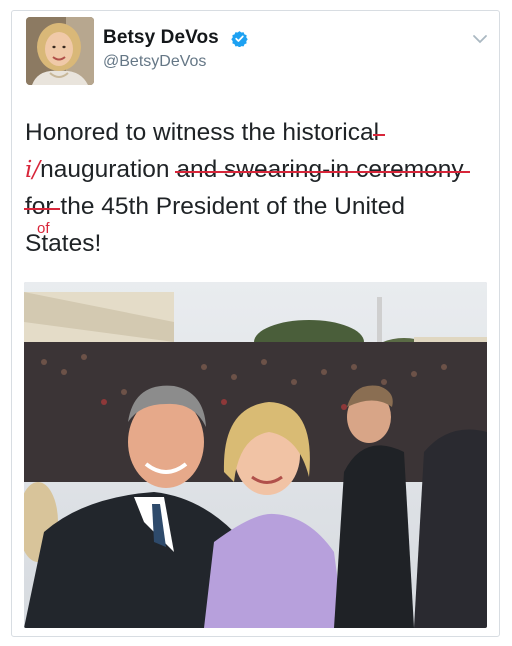  What do you see at coordinates (199, 132) in the screenshot?
I see `tweet-text-segment: Honored to witness the historica` at bounding box center [199, 132].